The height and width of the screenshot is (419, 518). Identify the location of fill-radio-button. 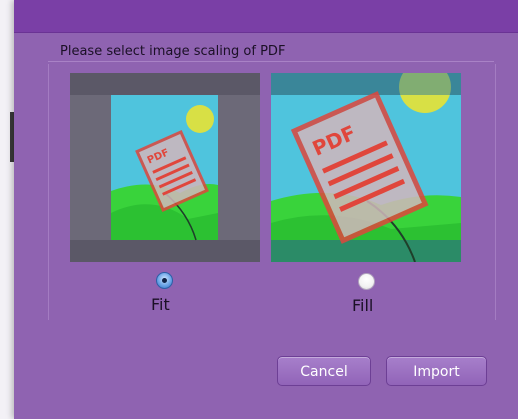
(366, 281).